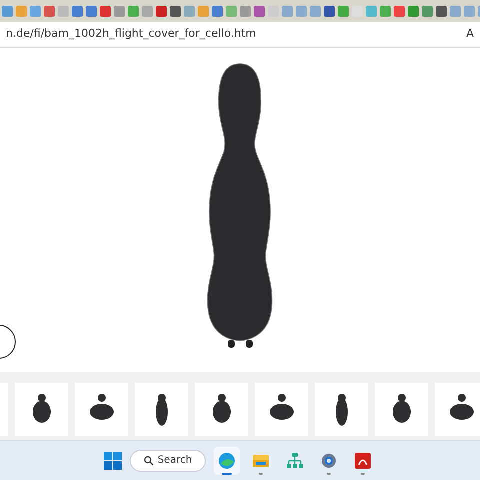 The height and width of the screenshot is (480, 480). I want to click on url-text: n.de/fi/bam_1002h_flight_cover_for_cello.htm, so click(131, 34).